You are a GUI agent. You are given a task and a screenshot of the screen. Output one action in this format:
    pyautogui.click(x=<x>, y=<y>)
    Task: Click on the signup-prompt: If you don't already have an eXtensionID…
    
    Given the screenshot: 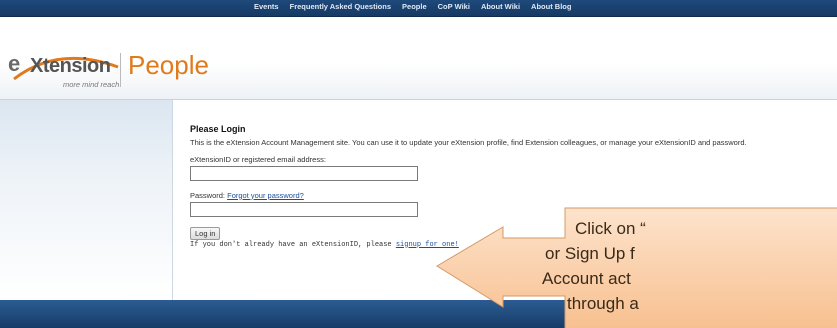 What is the action you would take?
    pyautogui.click(x=510, y=245)
    